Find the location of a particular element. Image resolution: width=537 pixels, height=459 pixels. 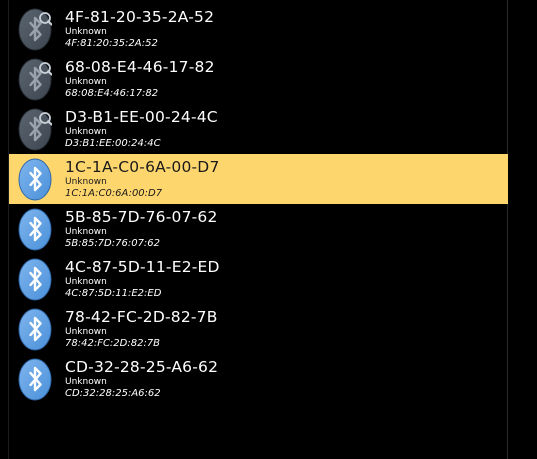

device-address: 4C:87:5D:11:E2:ED is located at coordinates (113, 293).